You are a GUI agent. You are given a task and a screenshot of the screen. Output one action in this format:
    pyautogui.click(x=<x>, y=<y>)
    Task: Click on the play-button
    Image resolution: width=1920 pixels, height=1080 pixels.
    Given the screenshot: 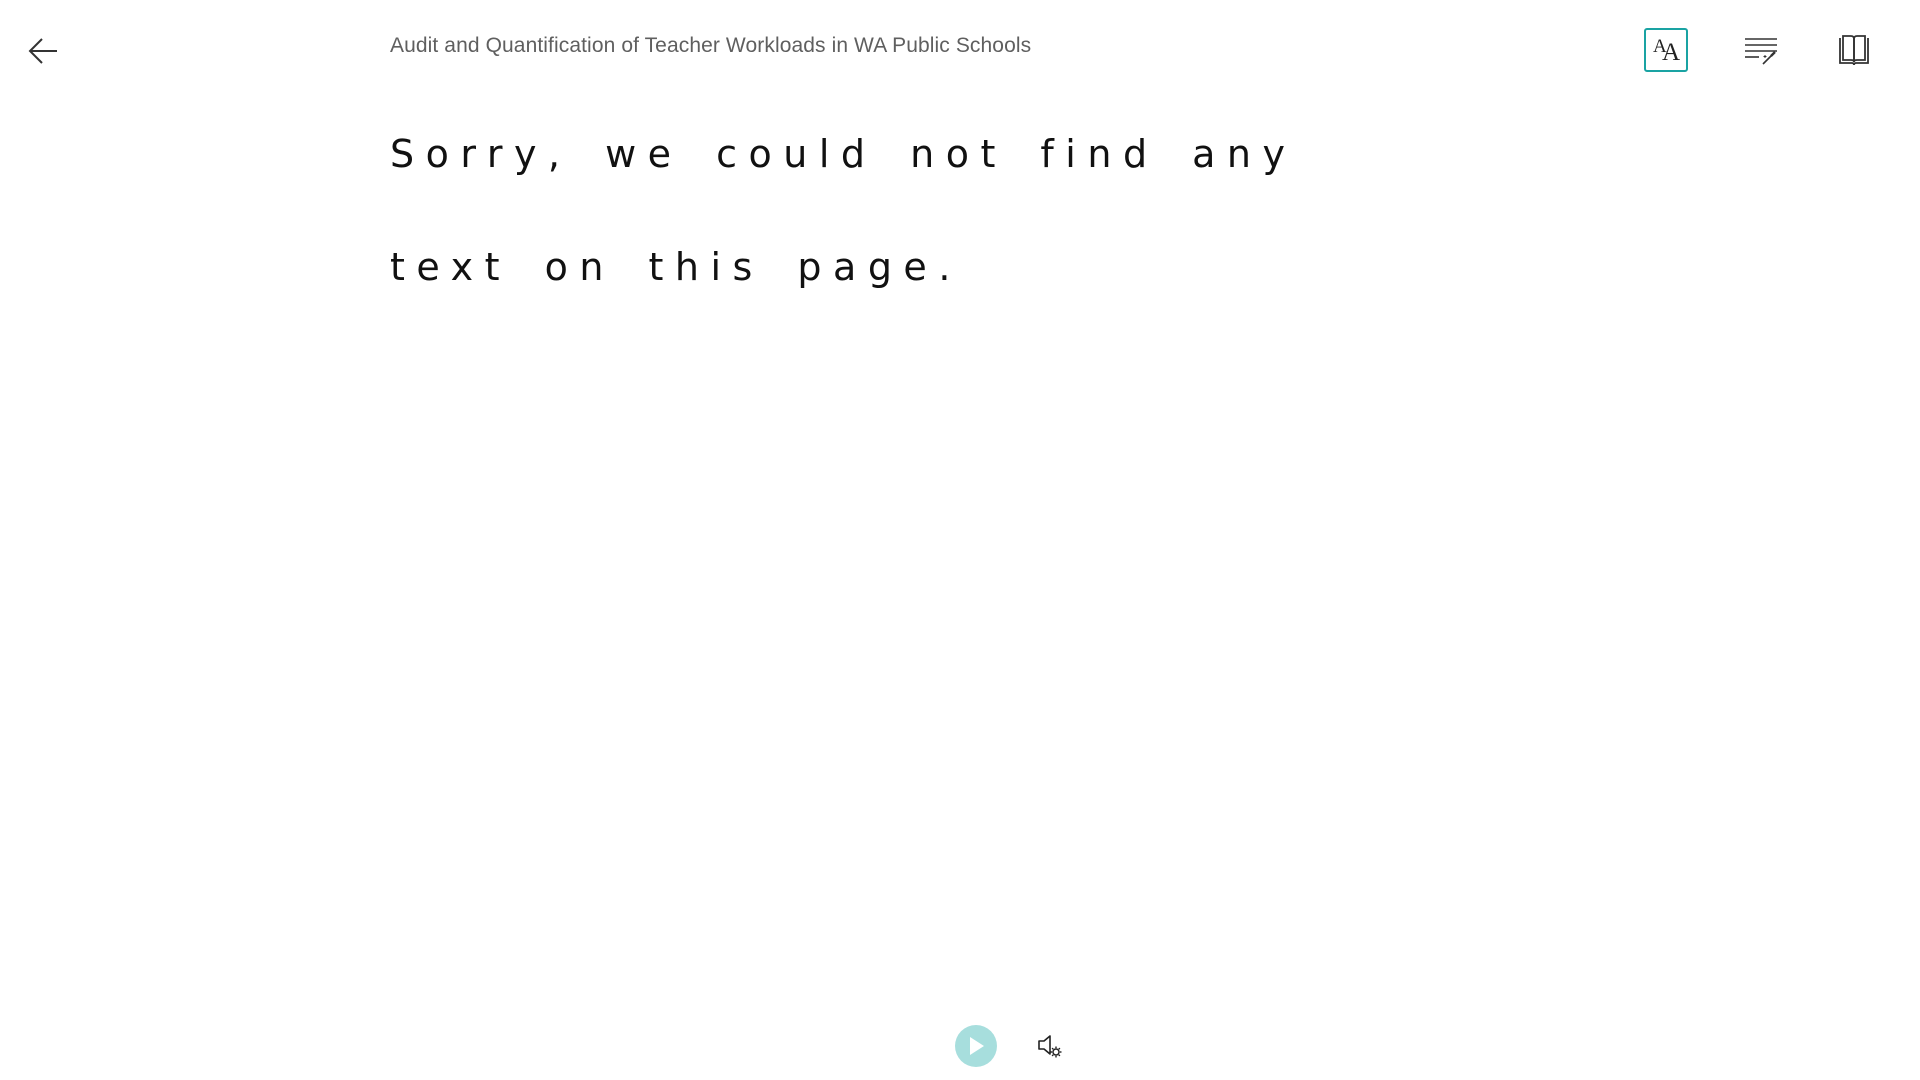 What is the action you would take?
    pyautogui.click(x=976, y=1046)
    